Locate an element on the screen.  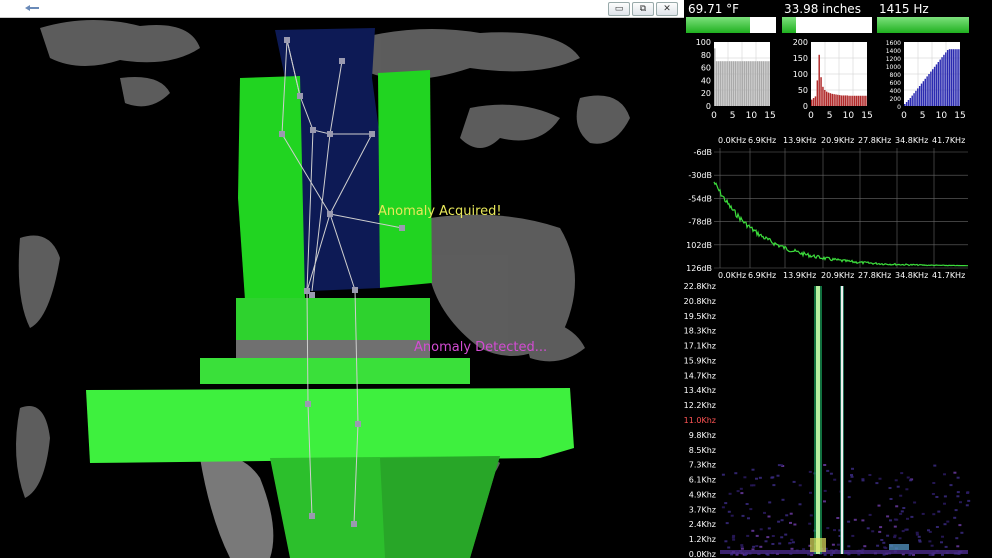
spectrum-x-tick-top: 6.9KHz is located at coordinates (762, 140).